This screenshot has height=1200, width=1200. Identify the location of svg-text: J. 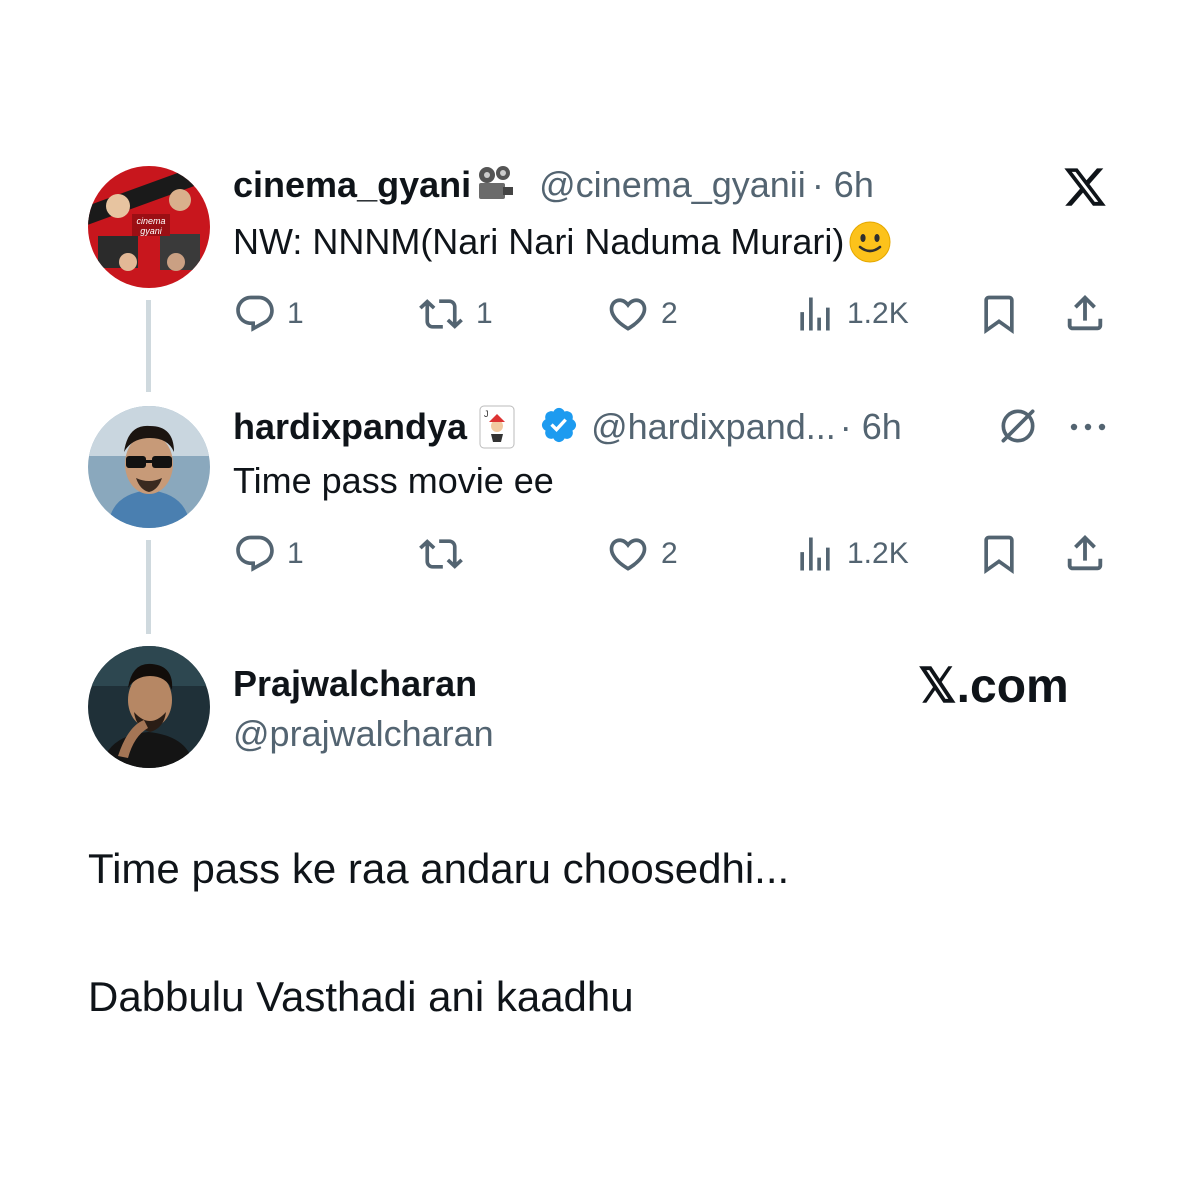
(486, 414).